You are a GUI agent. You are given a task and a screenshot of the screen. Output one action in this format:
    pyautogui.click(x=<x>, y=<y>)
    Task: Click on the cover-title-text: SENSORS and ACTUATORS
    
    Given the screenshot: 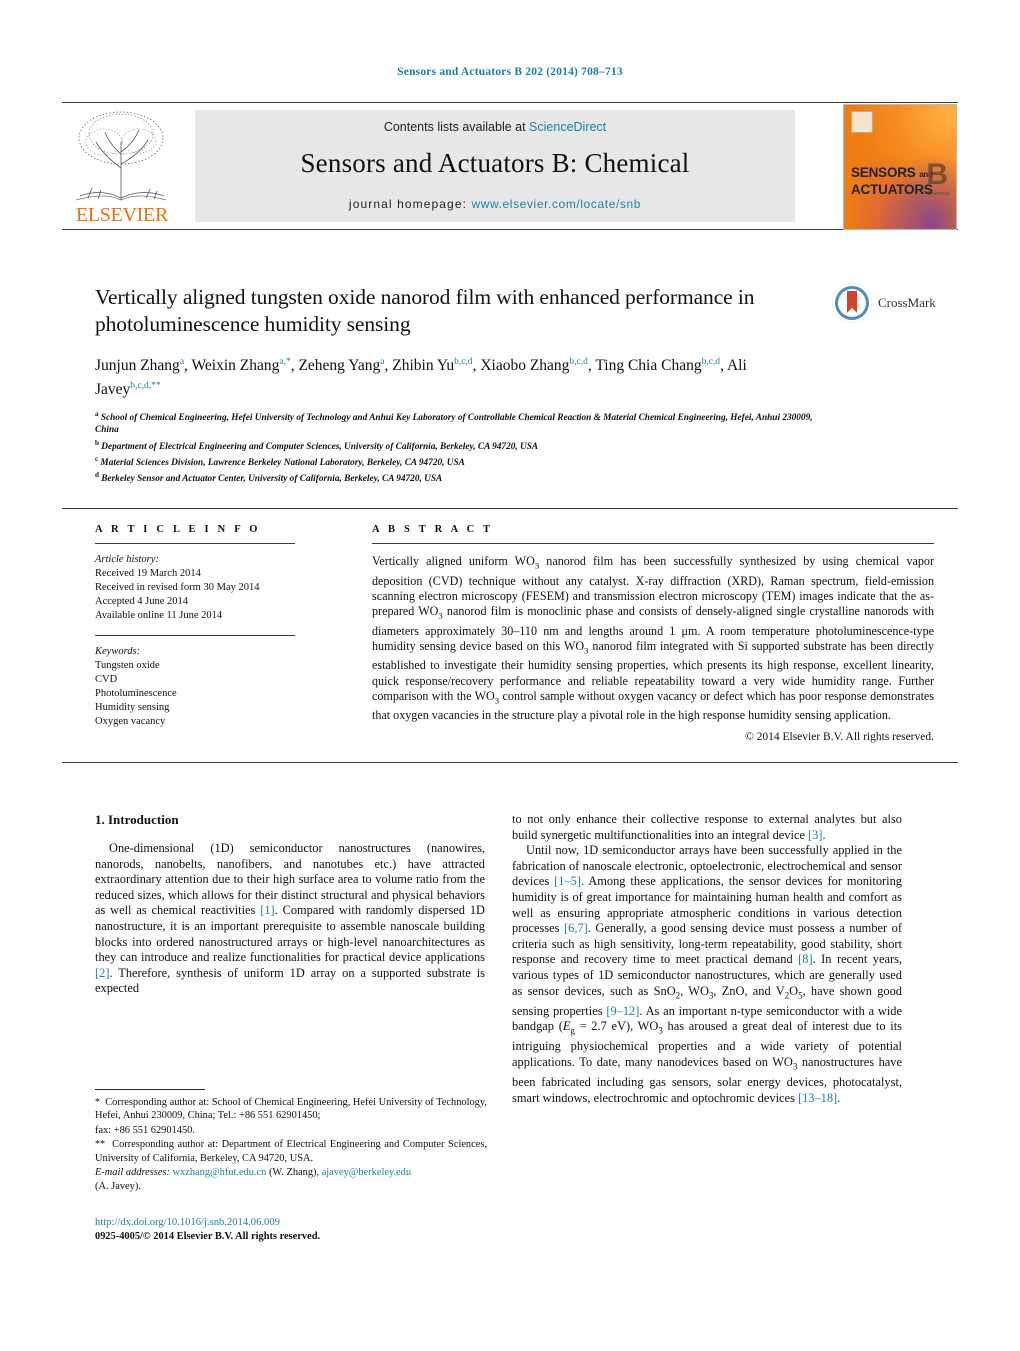 What is the action you would take?
    pyautogui.click(x=892, y=181)
    